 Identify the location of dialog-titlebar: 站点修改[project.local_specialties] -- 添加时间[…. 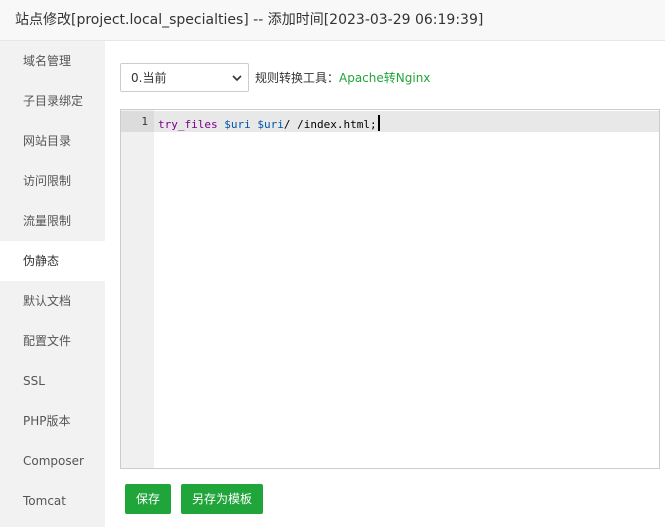
(332, 20).